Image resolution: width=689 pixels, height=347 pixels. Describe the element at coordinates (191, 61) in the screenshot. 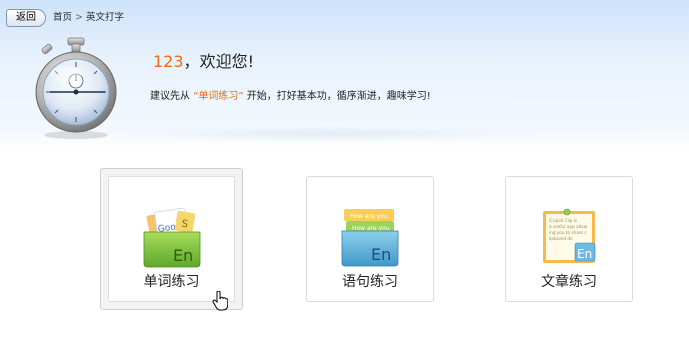

I see `welcome-comma: ，` at that location.